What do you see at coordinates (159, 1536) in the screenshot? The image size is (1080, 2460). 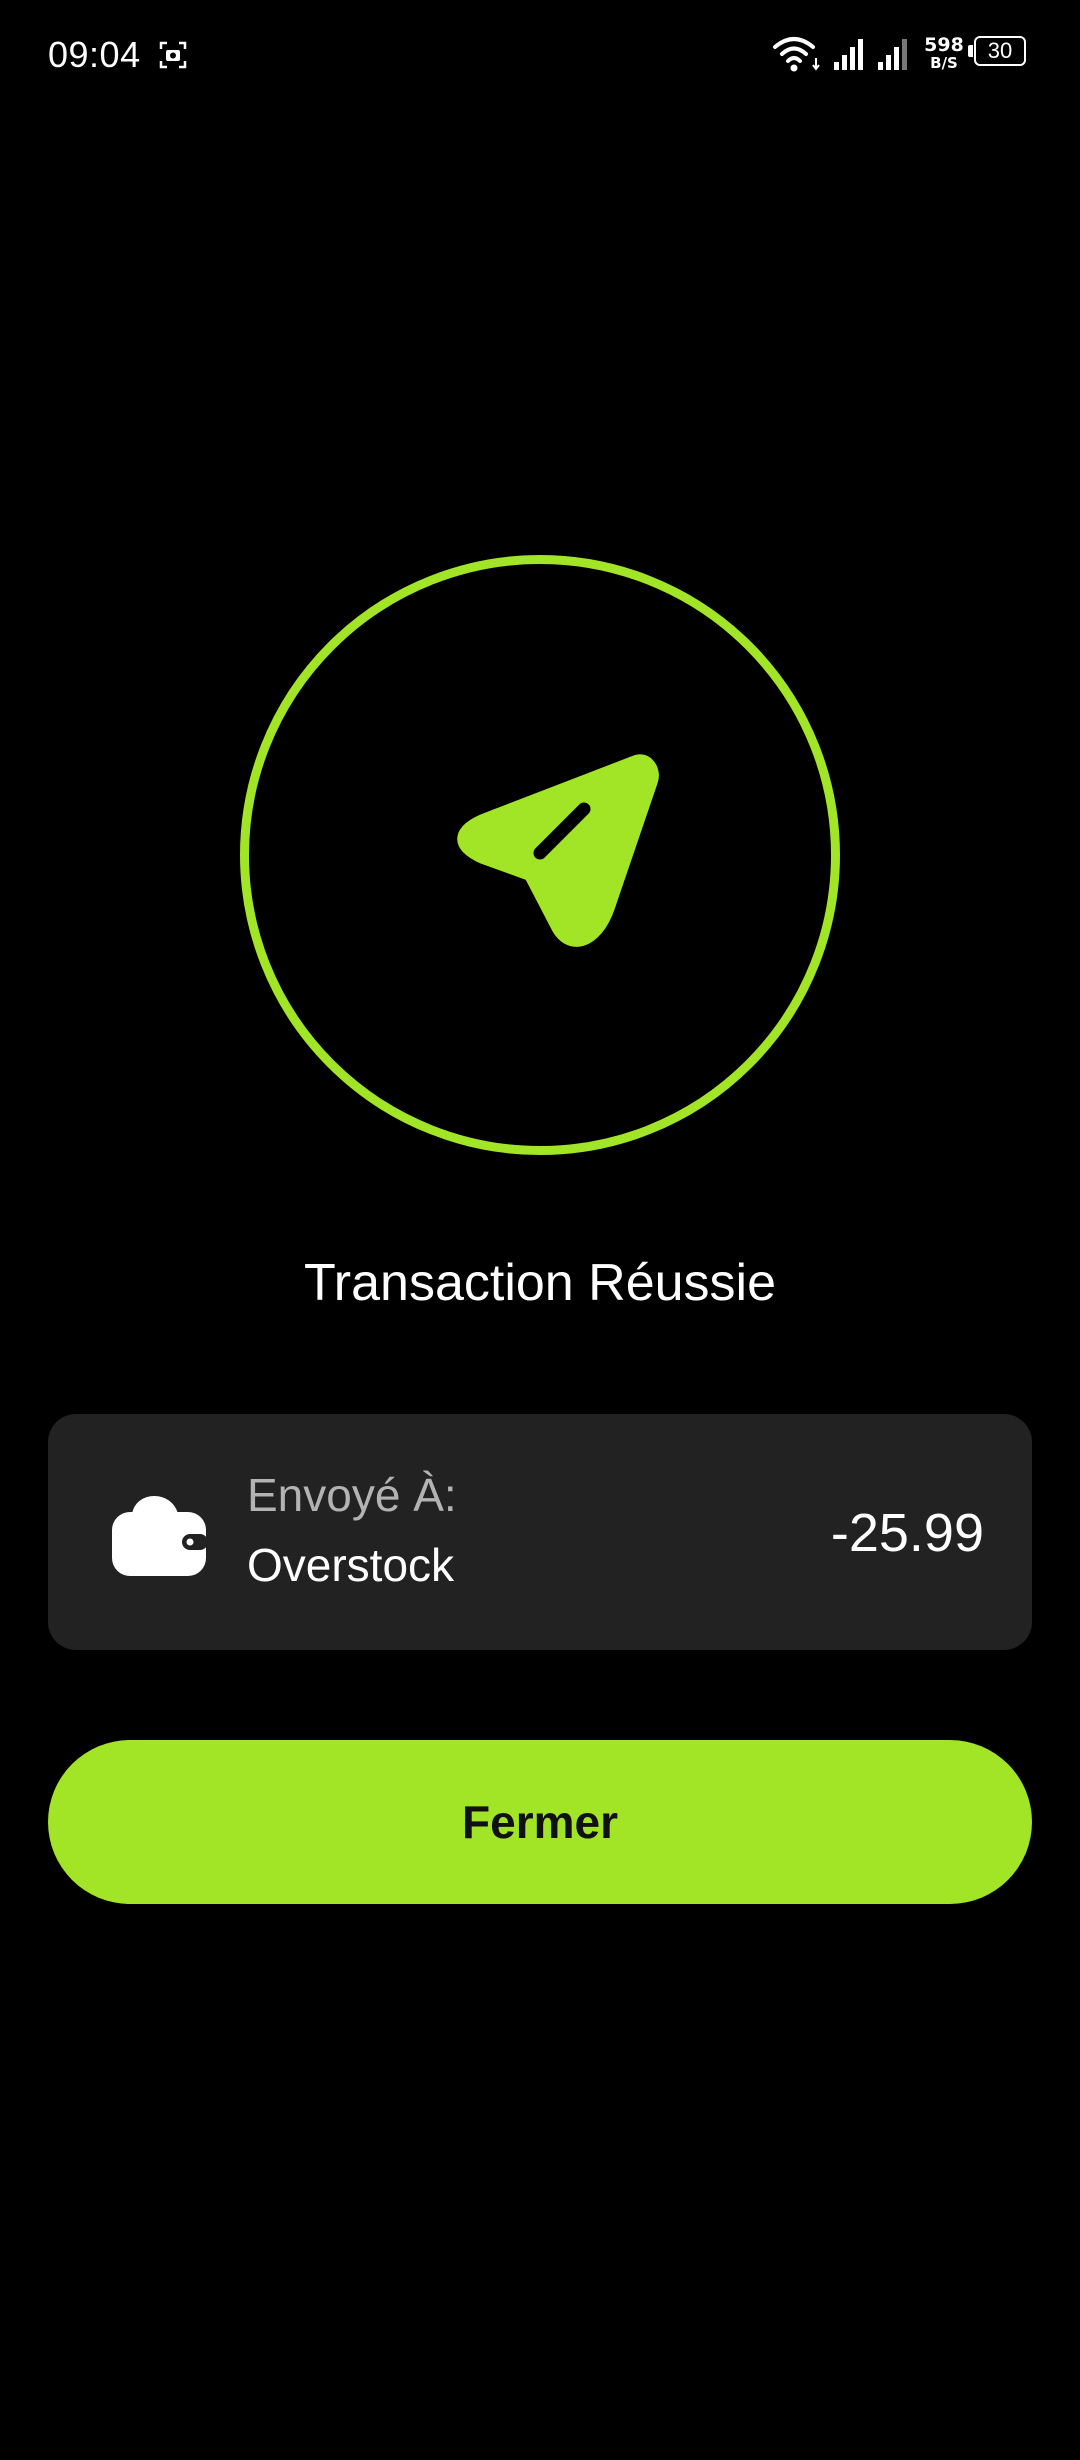 I see `wallet-icon` at bounding box center [159, 1536].